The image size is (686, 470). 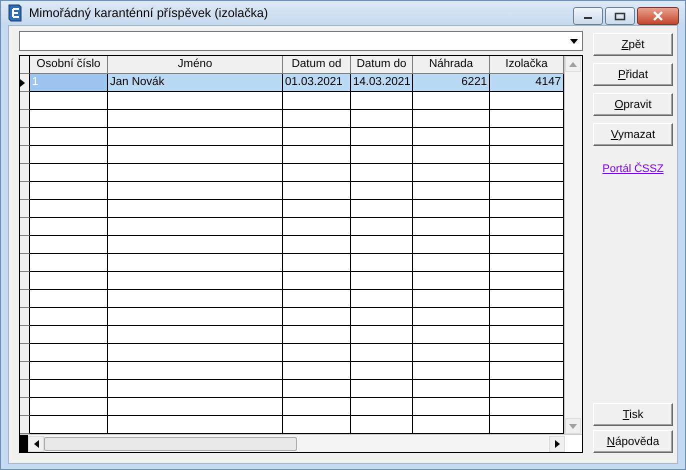 I want to click on table-cell: 1, so click(x=69, y=83).